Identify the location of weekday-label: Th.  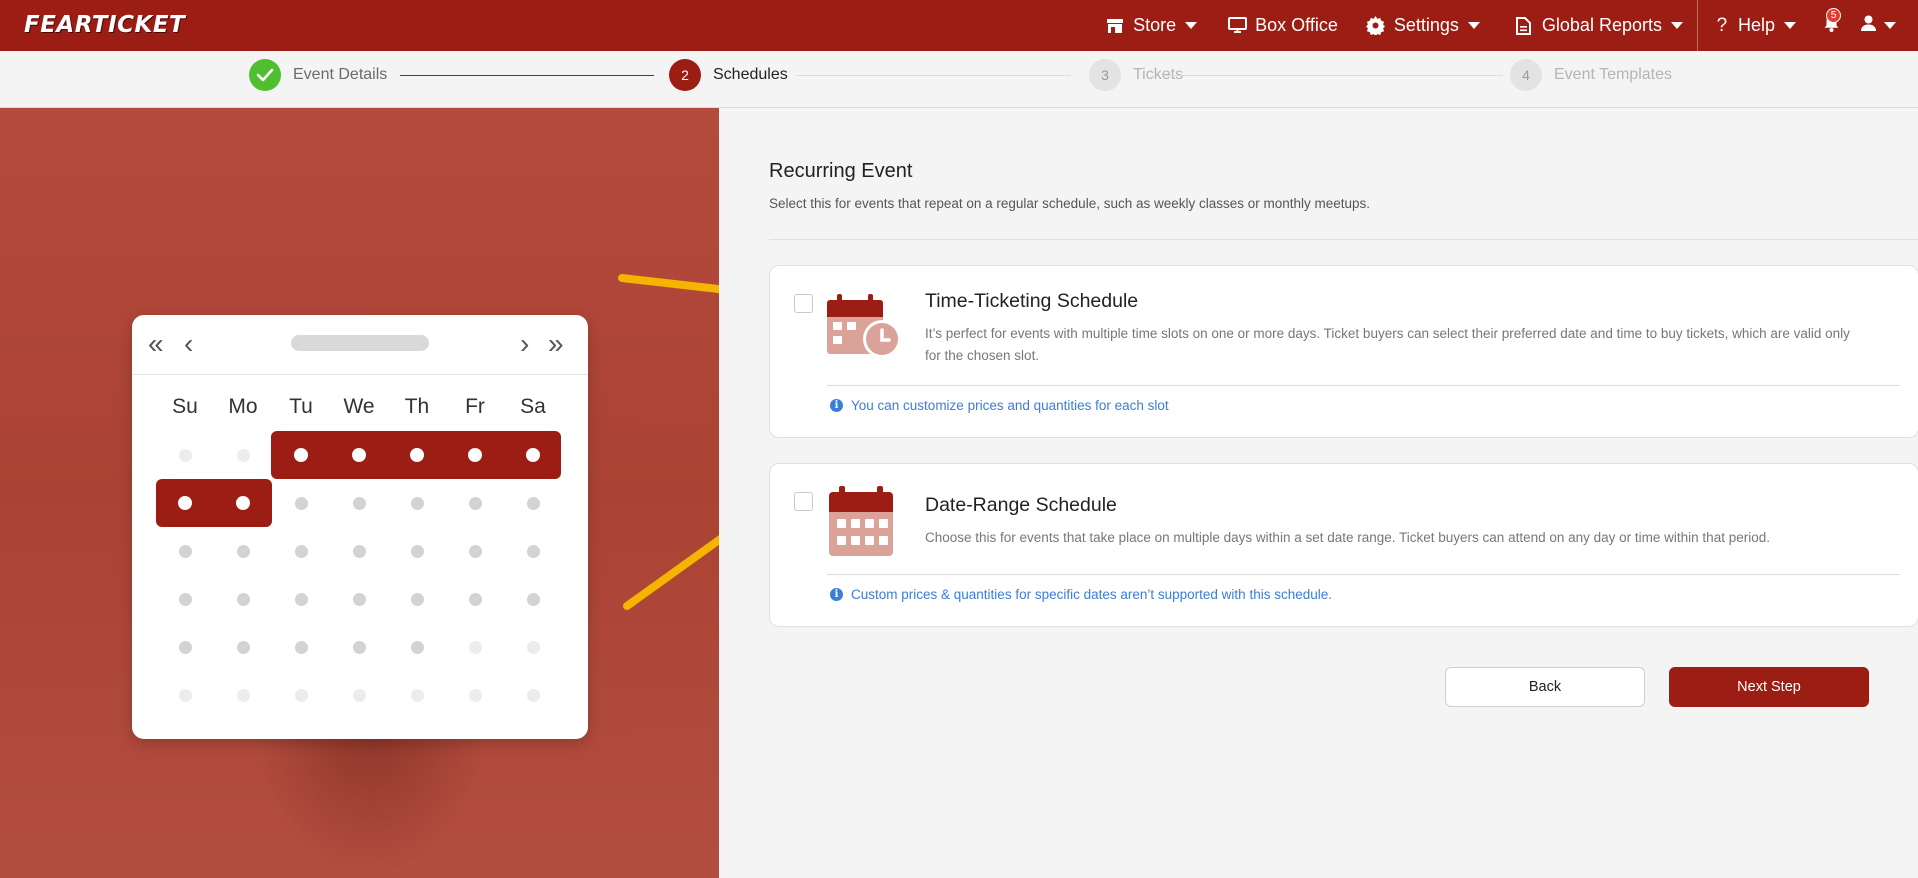
(417, 406).